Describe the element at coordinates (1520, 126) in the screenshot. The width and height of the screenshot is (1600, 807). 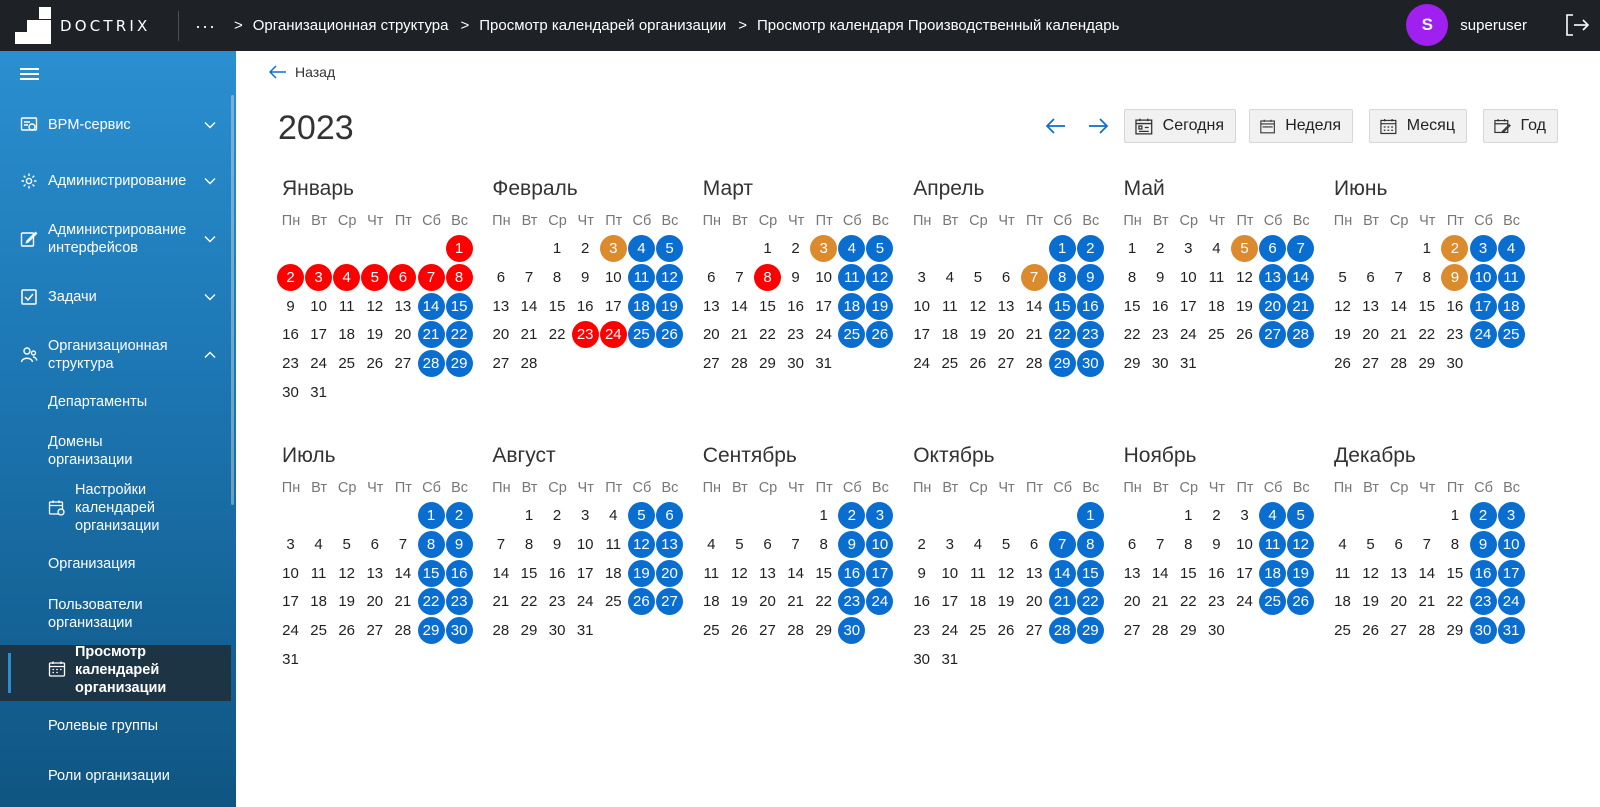
I see `year-button: Год` at that location.